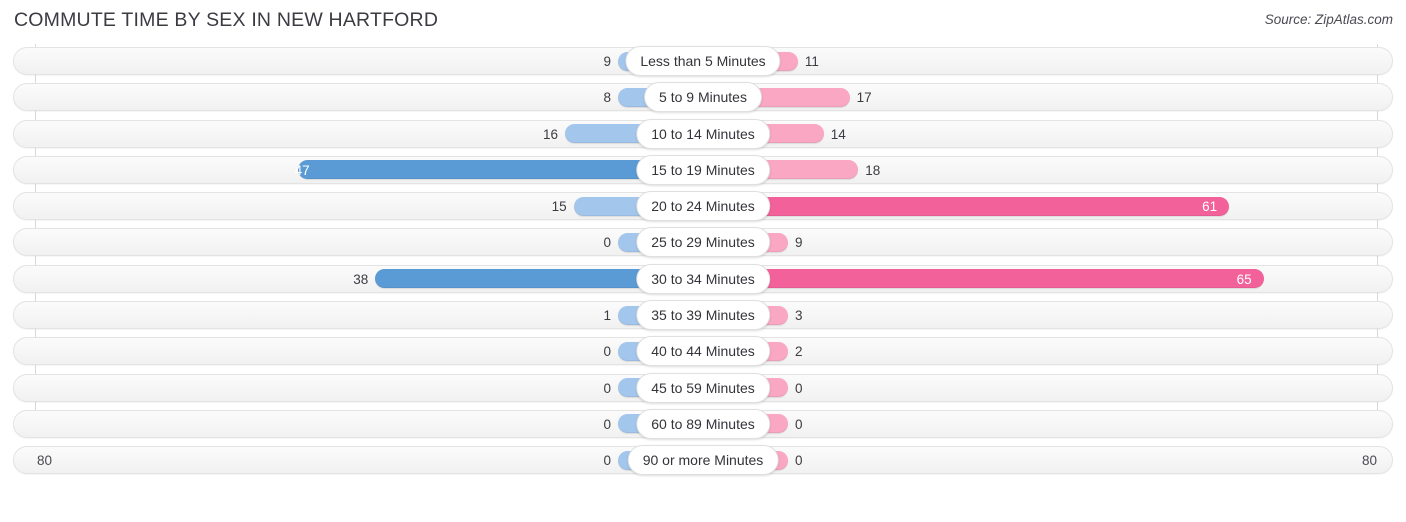 This screenshot has height=522, width=1406. I want to click on table-row: 1 3 35 to 39 Minutes, so click(703, 316).